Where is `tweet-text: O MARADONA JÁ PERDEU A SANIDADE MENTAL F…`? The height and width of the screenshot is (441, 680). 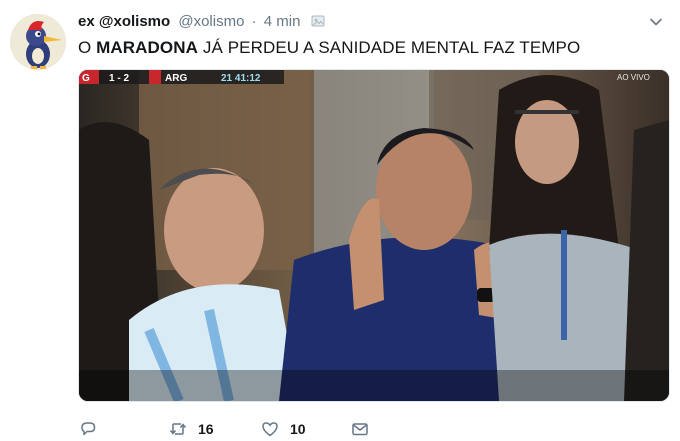
tweet-text: O MARADONA JÁ PERDEU A SANIDADE MENTAL F… is located at coordinates (329, 48).